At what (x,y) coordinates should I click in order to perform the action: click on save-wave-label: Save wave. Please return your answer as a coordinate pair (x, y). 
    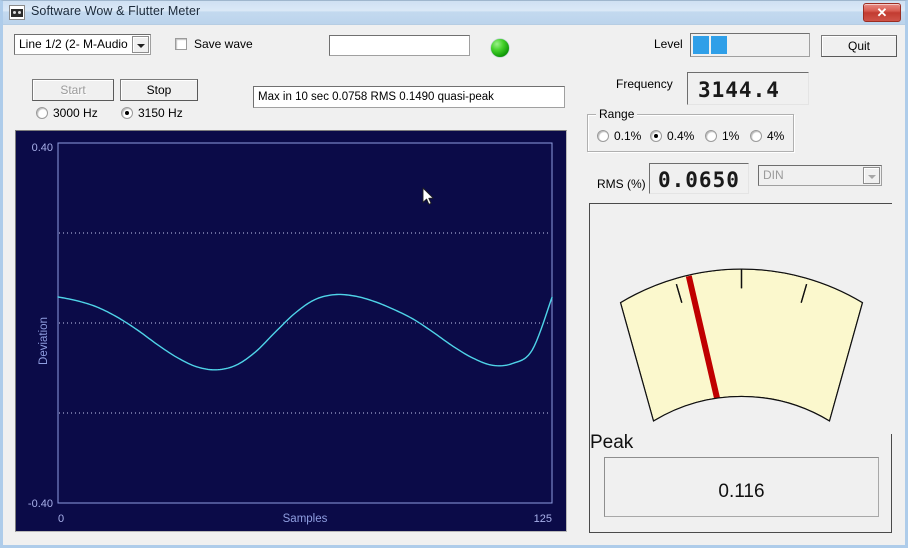
    Looking at the image, I should click on (223, 44).